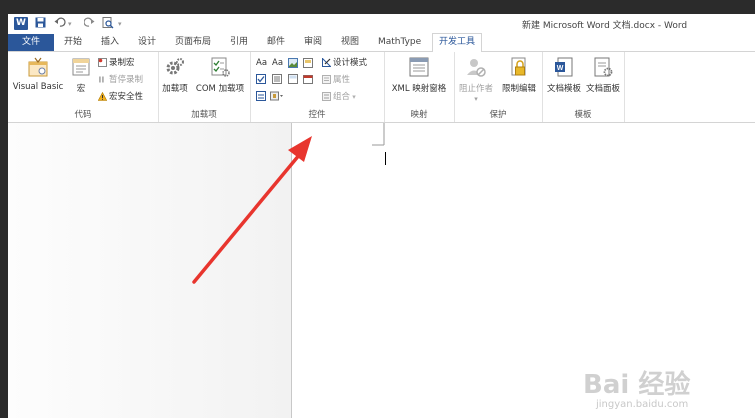  I want to click on group-controls: Aa Aa 设计模式 属性 组合 ▾ 控件, so click(317, 87).